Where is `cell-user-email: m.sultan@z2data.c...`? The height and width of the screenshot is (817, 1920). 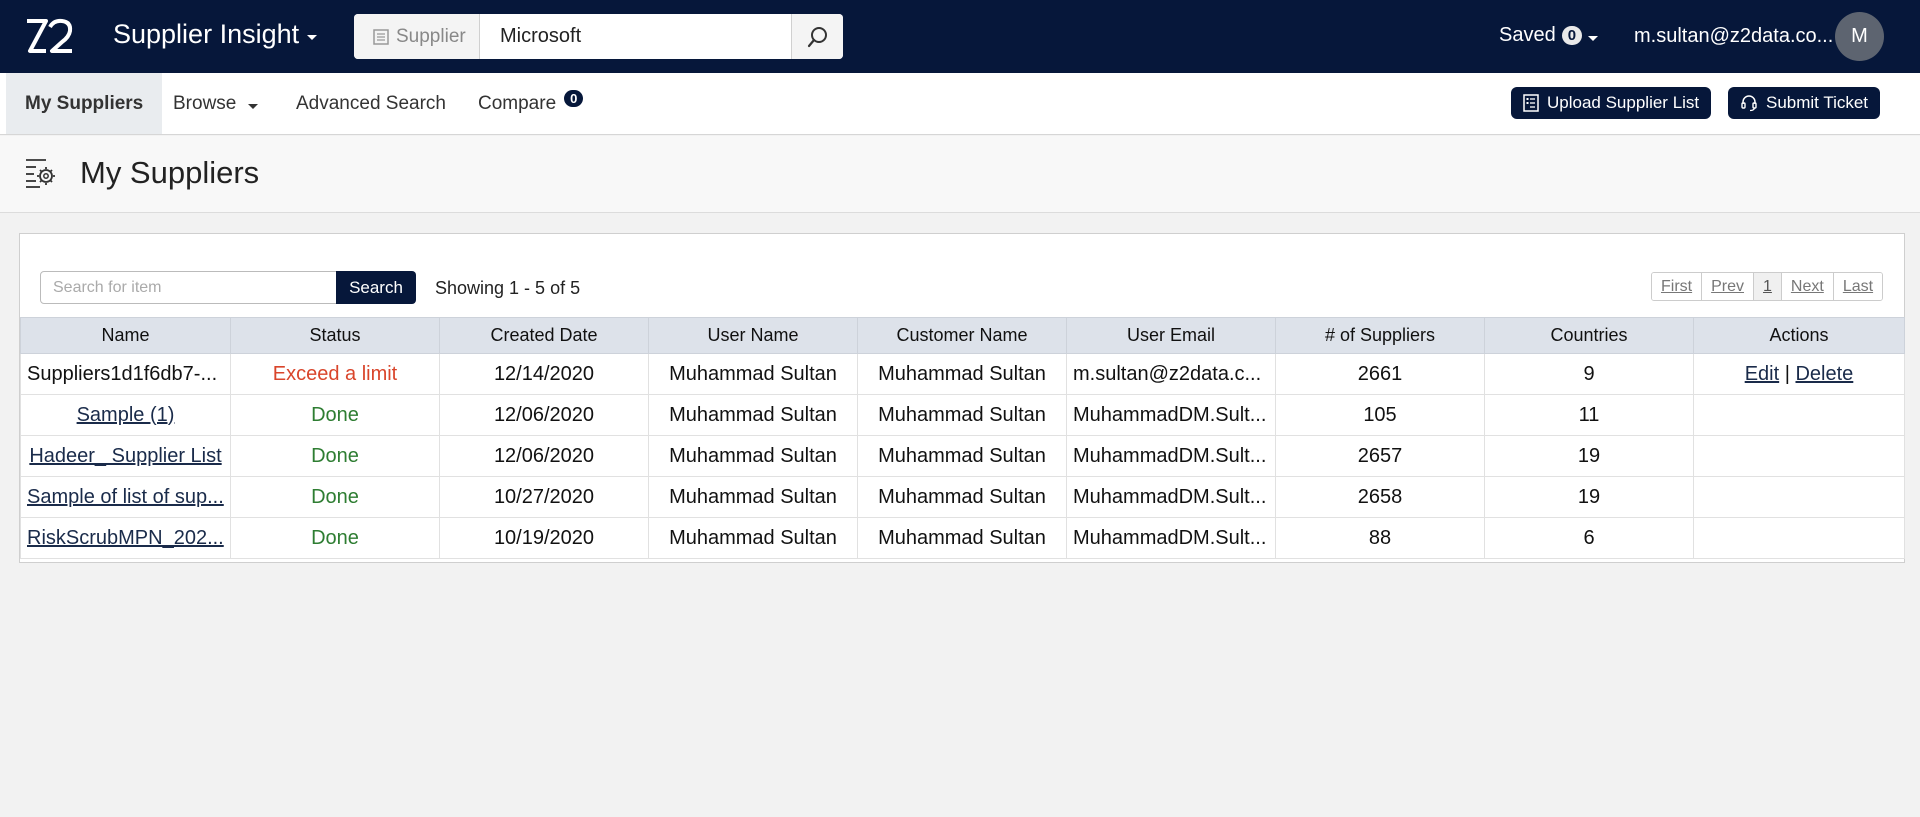
cell-user-email: m.sultan@z2data.c... is located at coordinates (1171, 374).